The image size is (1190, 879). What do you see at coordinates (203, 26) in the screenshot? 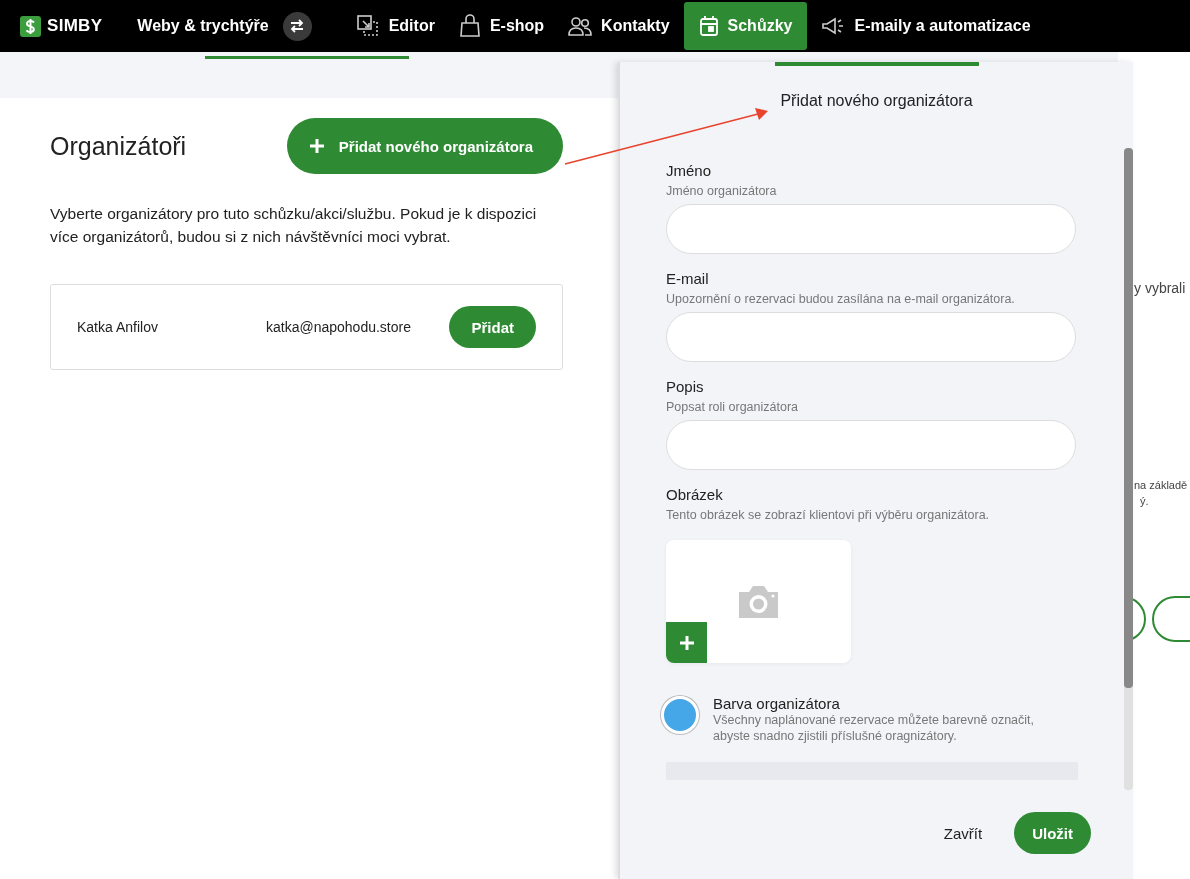
I see `sites-menu: Weby & trychtýře` at bounding box center [203, 26].